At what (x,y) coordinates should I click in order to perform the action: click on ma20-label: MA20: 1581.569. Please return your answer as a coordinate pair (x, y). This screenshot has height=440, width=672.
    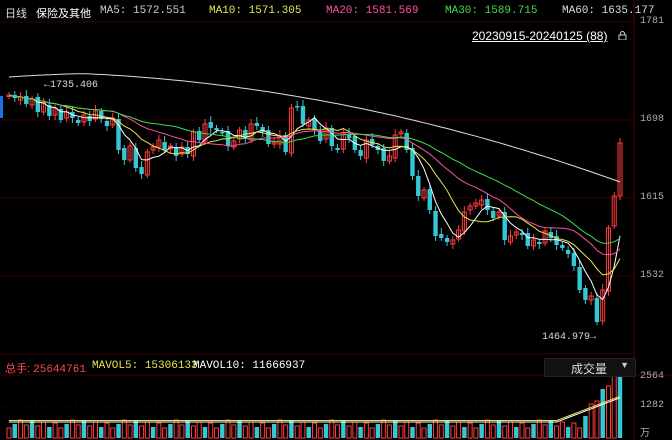
    Looking at the image, I should click on (372, 11).